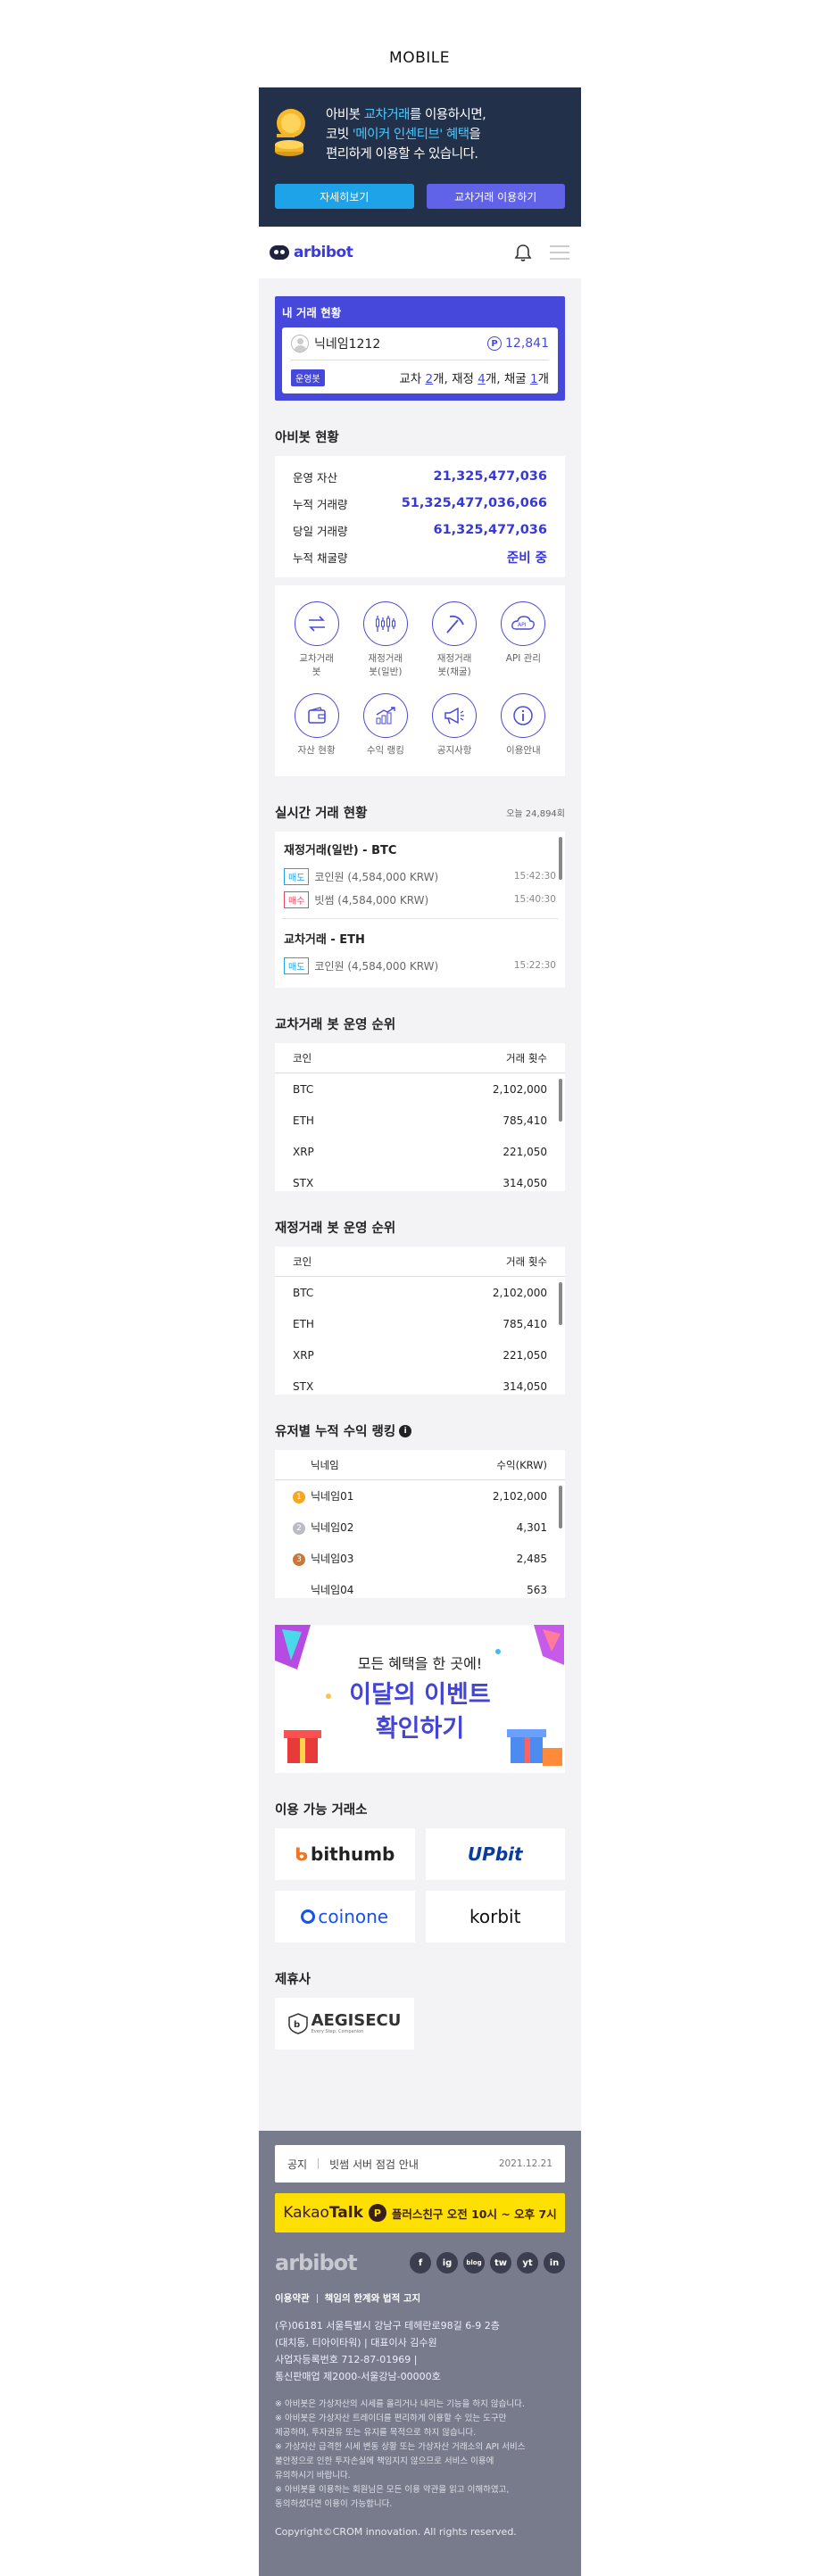 This screenshot has height=2576, width=839. I want to click on stat-row: 당일 거래량 61,325,477,036, so click(420, 530).